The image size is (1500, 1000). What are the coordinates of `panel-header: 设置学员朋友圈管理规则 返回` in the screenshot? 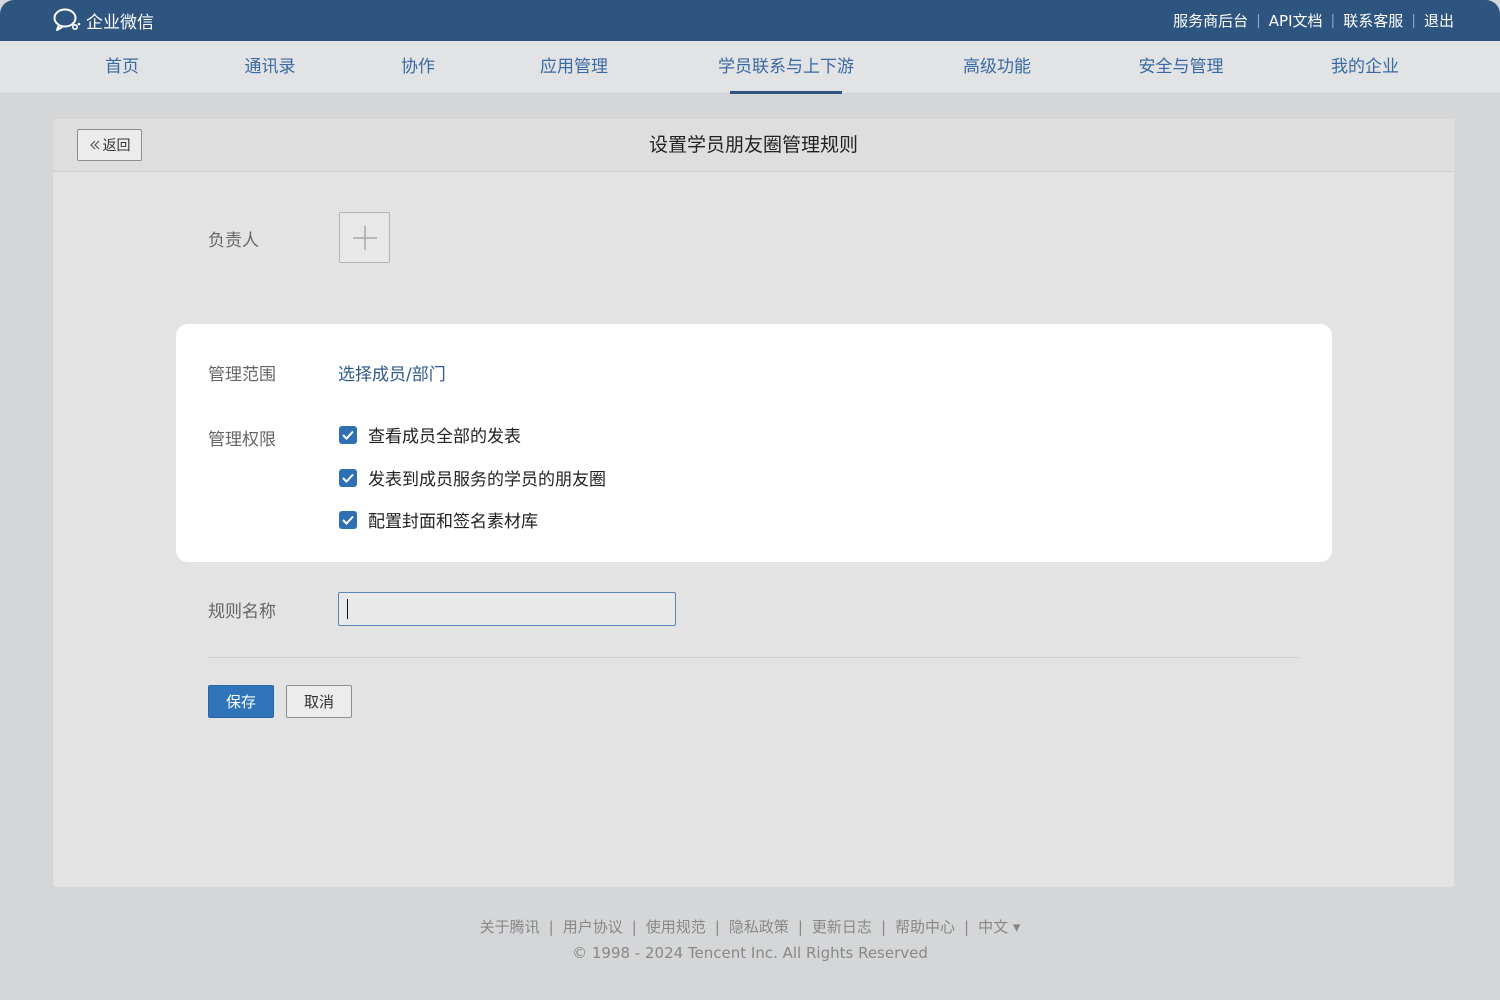 It's located at (753, 145).